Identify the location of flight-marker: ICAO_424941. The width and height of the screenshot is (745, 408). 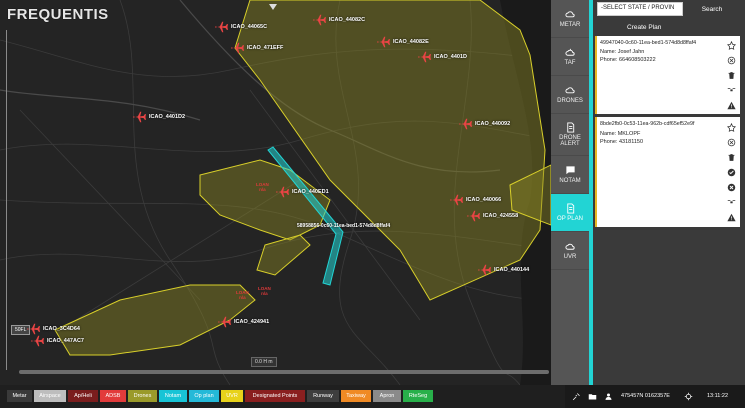
(243, 322).